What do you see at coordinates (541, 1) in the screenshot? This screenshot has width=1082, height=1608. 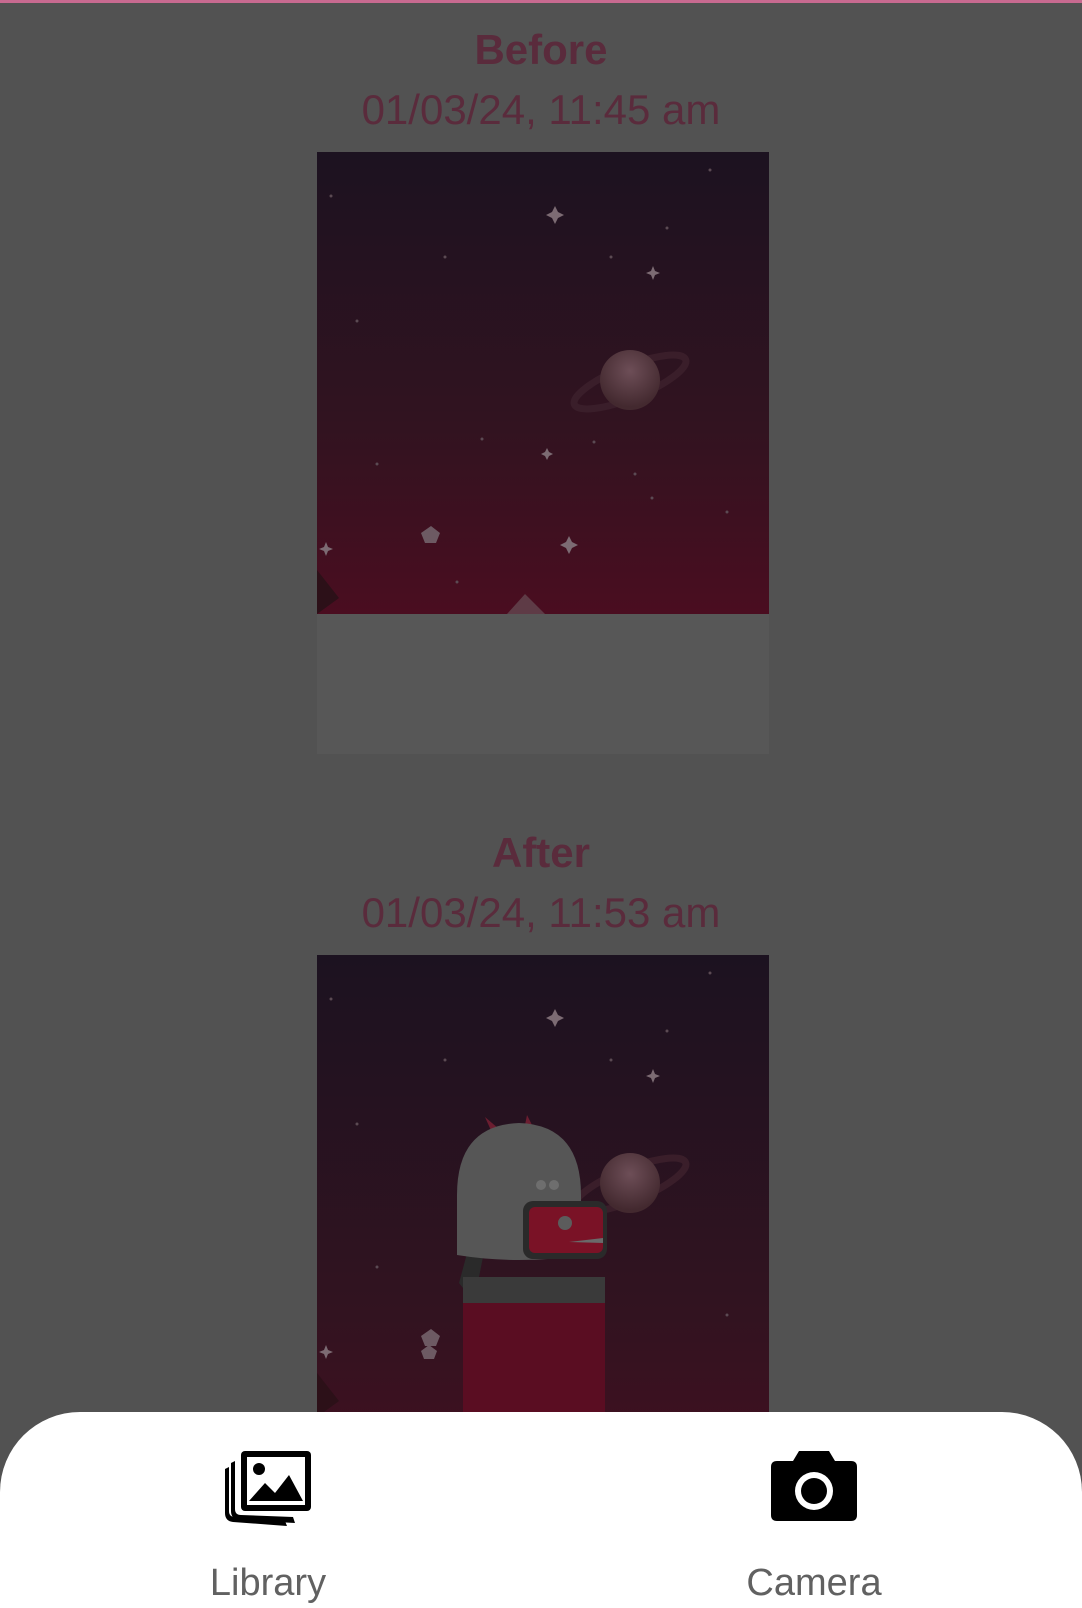 I see `status-accent-line` at bounding box center [541, 1].